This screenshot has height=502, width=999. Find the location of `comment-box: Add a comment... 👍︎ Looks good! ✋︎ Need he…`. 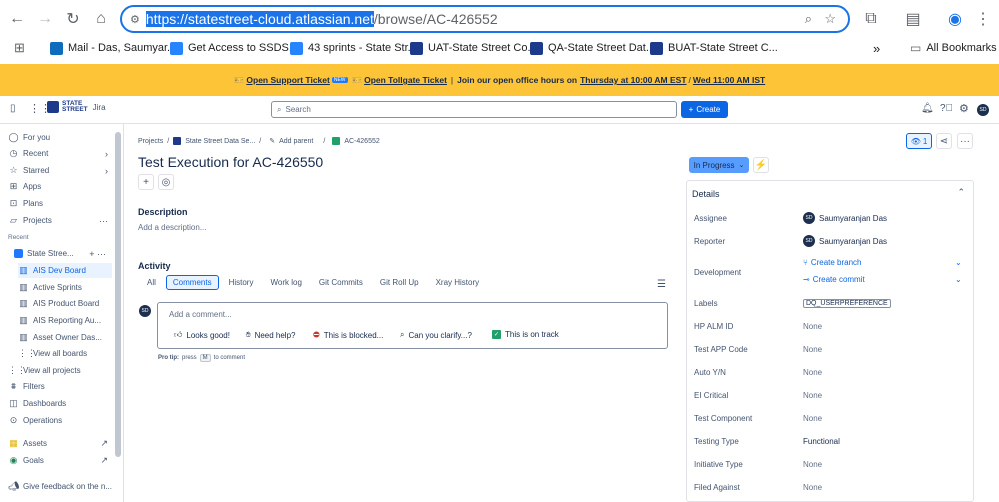

comment-box: Add a comment... 👍︎ Looks good! ✋︎ Need he… is located at coordinates (412, 325).